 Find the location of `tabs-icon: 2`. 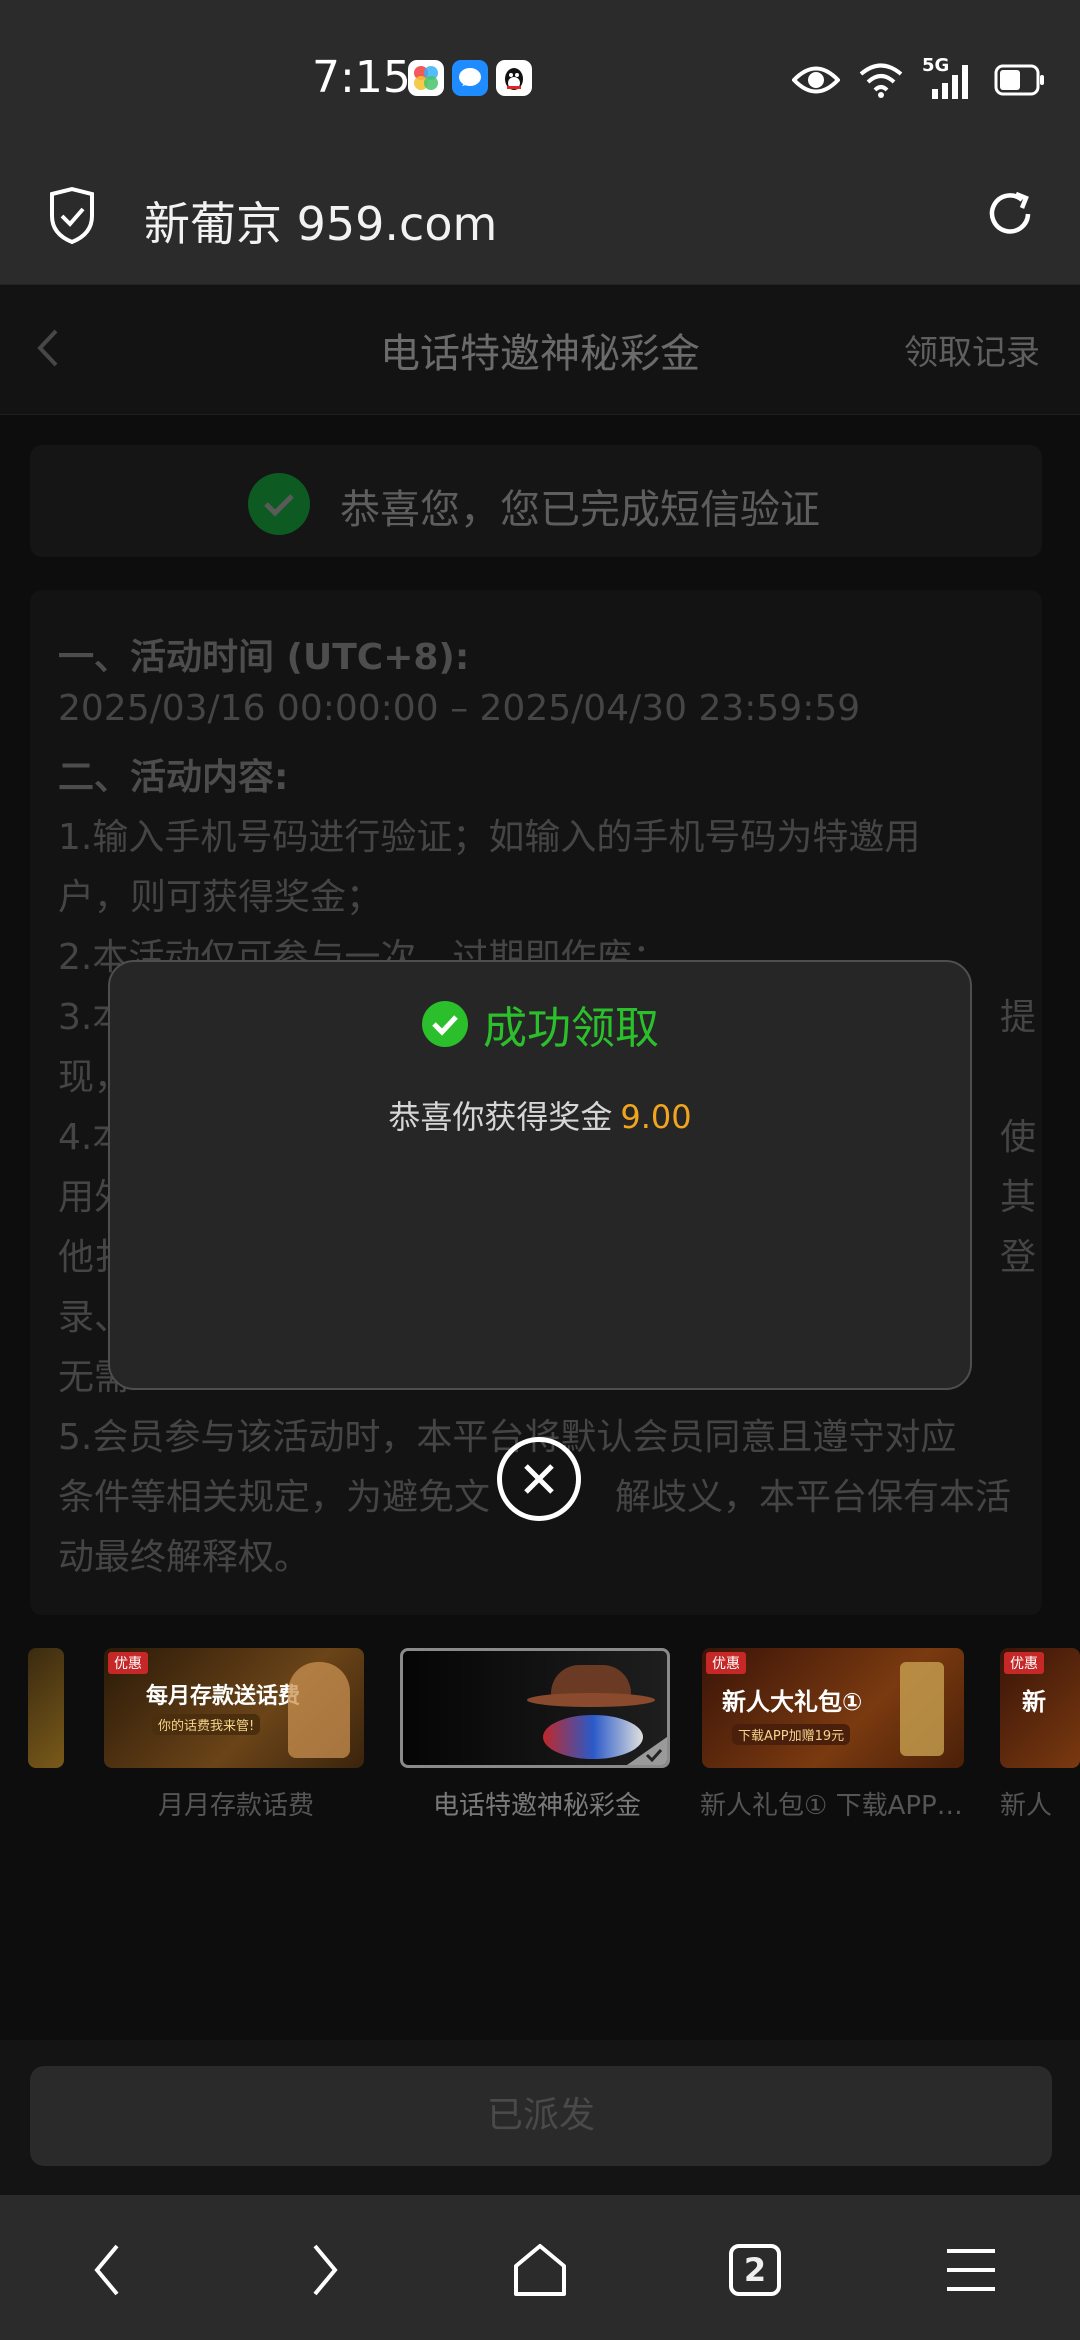

tabs-icon: 2 is located at coordinates (755, 2270).